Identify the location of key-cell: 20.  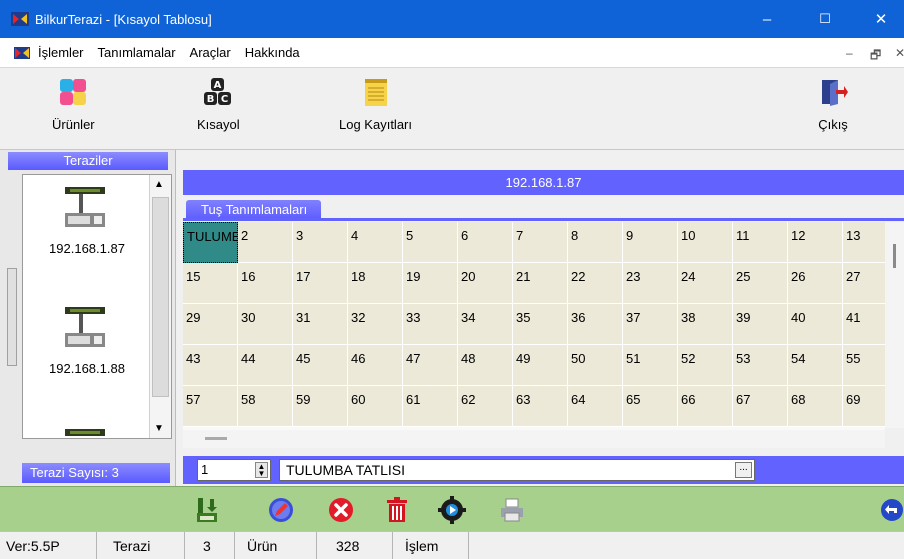
(485, 283).